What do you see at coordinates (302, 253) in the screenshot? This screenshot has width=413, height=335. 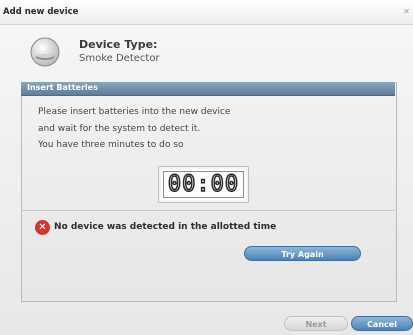 I see `try-again-button: Try Again` at bounding box center [302, 253].